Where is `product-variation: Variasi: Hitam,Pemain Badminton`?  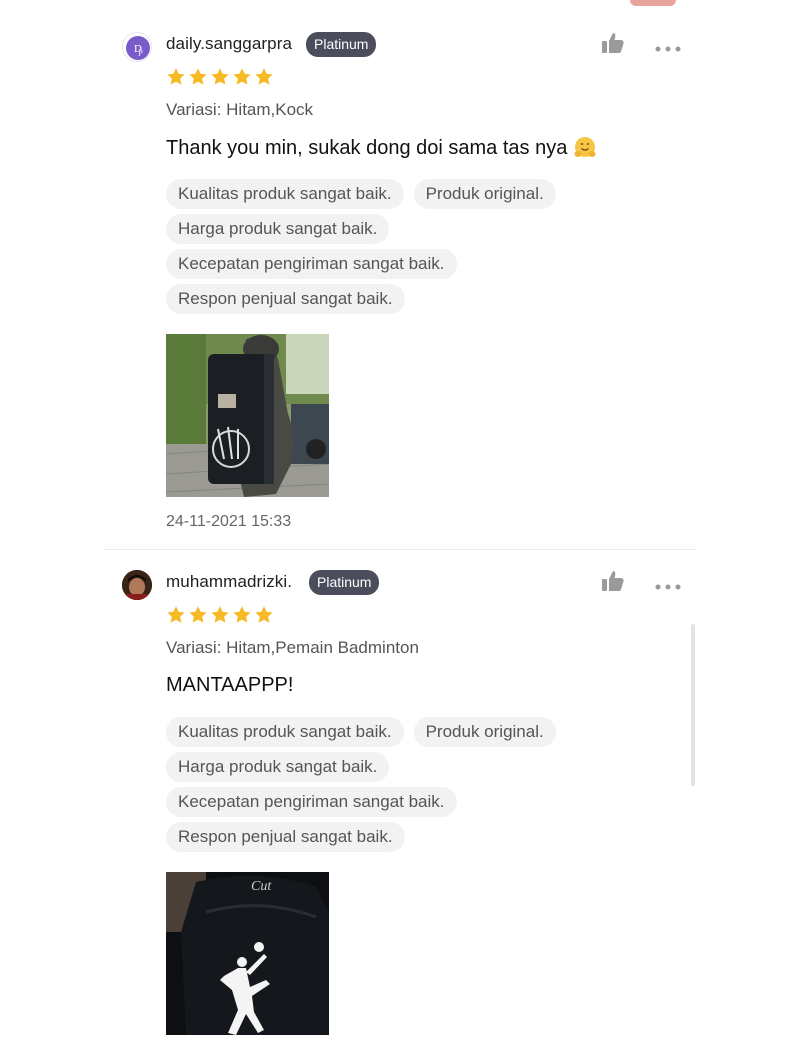
product-variation: Variasi: Hitam,Pemain Badminton is located at coordinates (292, 647).